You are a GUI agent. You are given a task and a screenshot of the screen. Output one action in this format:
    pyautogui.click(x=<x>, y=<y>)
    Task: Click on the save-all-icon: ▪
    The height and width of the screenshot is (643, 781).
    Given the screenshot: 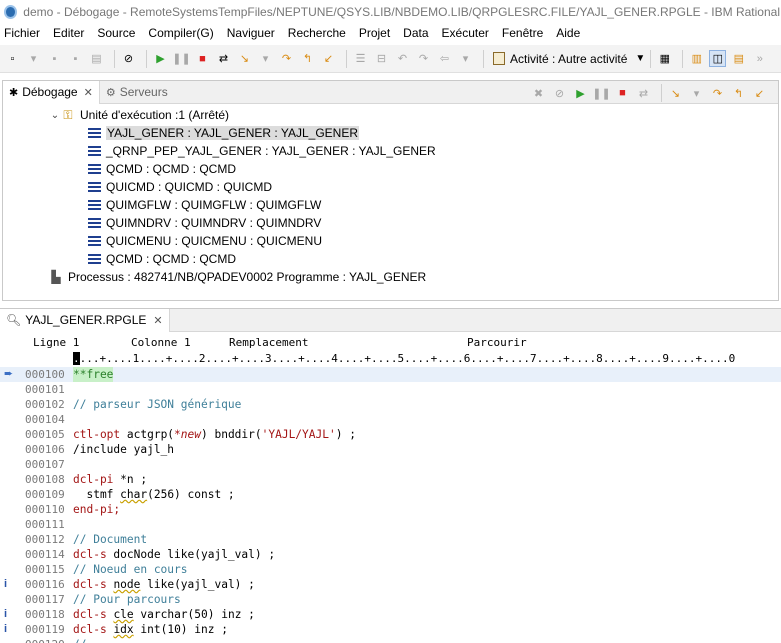 What is the action you would take?
    pyautogui.click(x=75, y=58)
    